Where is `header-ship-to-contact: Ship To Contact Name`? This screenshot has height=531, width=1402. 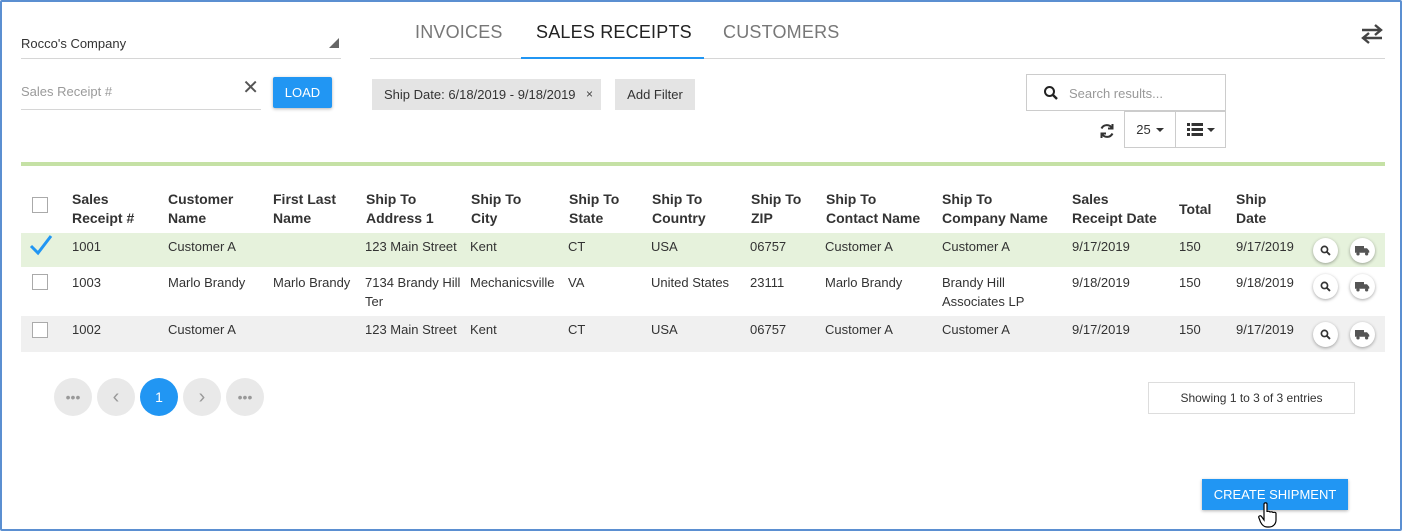
header-ship-to-contact: Ship To Contact Name is located at coordinates (873, 209).